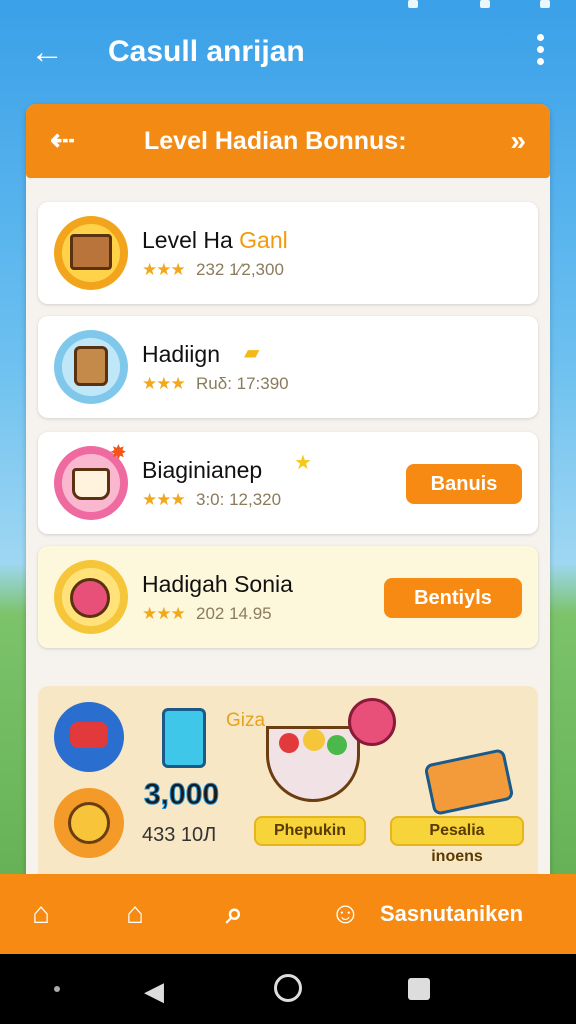 This screenshot has width=576, height=1024. I want to click on home-button-icon, so click(288, 988).